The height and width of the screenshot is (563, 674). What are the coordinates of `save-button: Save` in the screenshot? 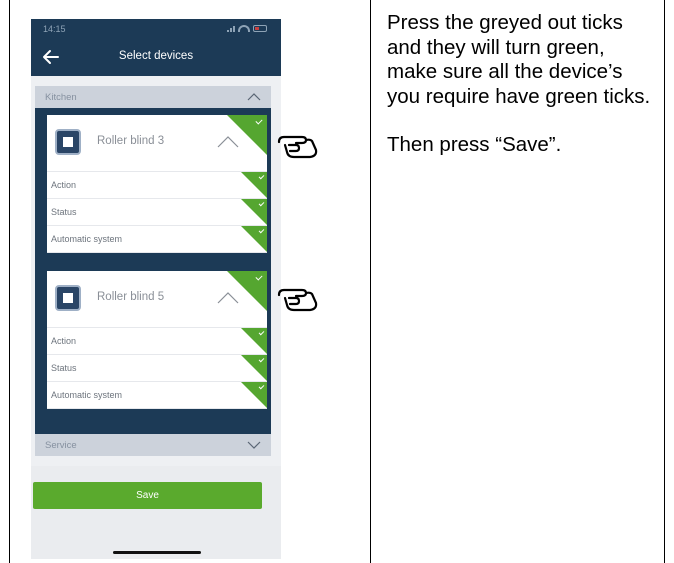 It's located at (147, 495).